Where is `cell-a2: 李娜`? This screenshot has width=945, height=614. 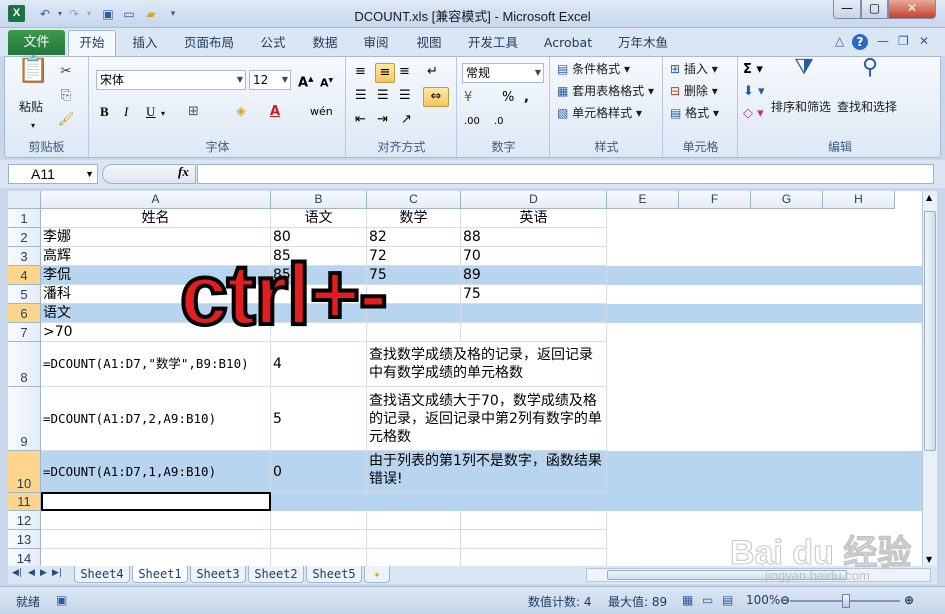 cell-a2: 李娜 is located at coordinates (156, 237).